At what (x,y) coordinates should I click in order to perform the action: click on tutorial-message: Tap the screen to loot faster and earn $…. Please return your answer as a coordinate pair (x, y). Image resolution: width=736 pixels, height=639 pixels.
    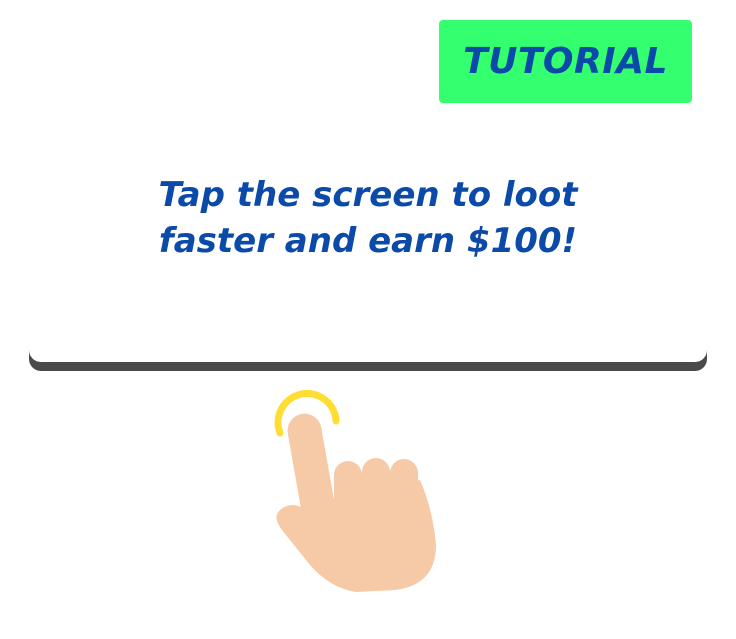
    Looking at the image, I should click on (368, 218).